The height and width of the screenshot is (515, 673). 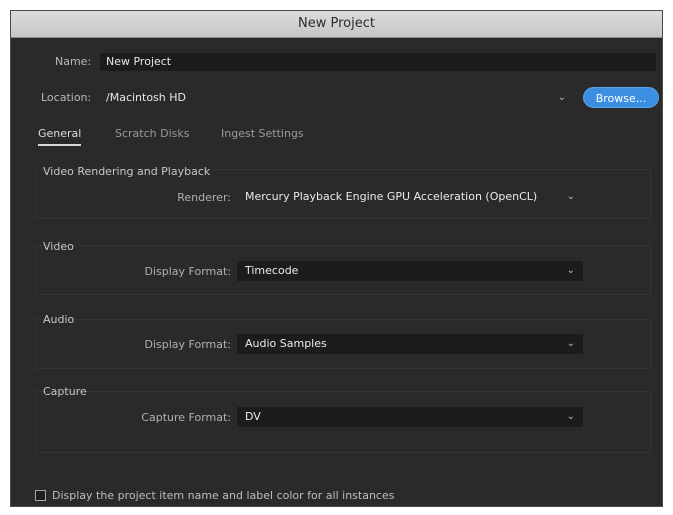 I want to click on video-display-format-value: Timecode, so click(x=272, y=270).